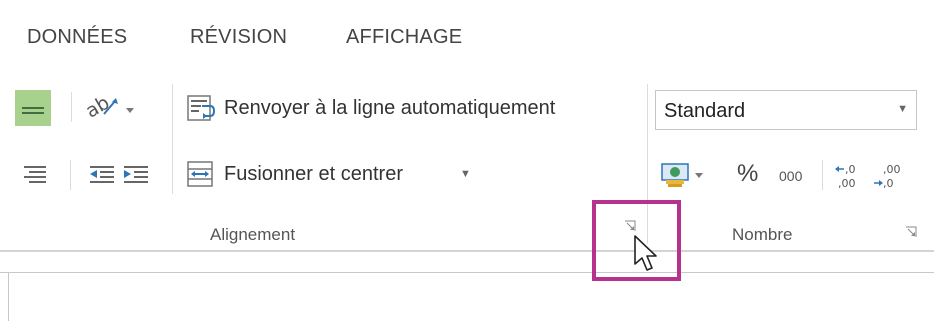 The image size is (934, 321). I want to click on chevron-down-icon: ▼, so click(902, 109).